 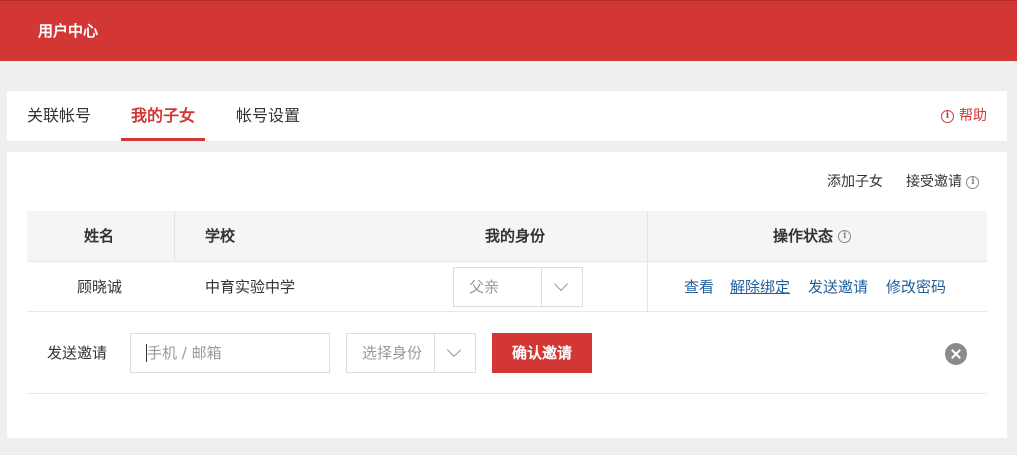 I want to click on phone-email-input: 手机 / 邮箱, so click(x=230, y=353).